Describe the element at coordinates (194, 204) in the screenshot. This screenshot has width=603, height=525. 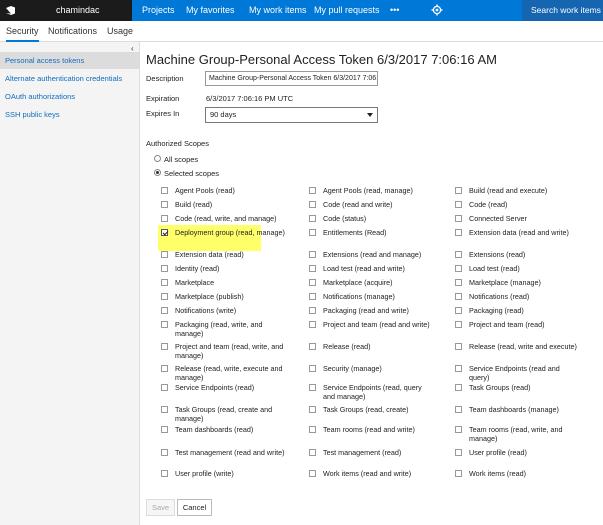
I see `scope-label: Build (read)` at that location.